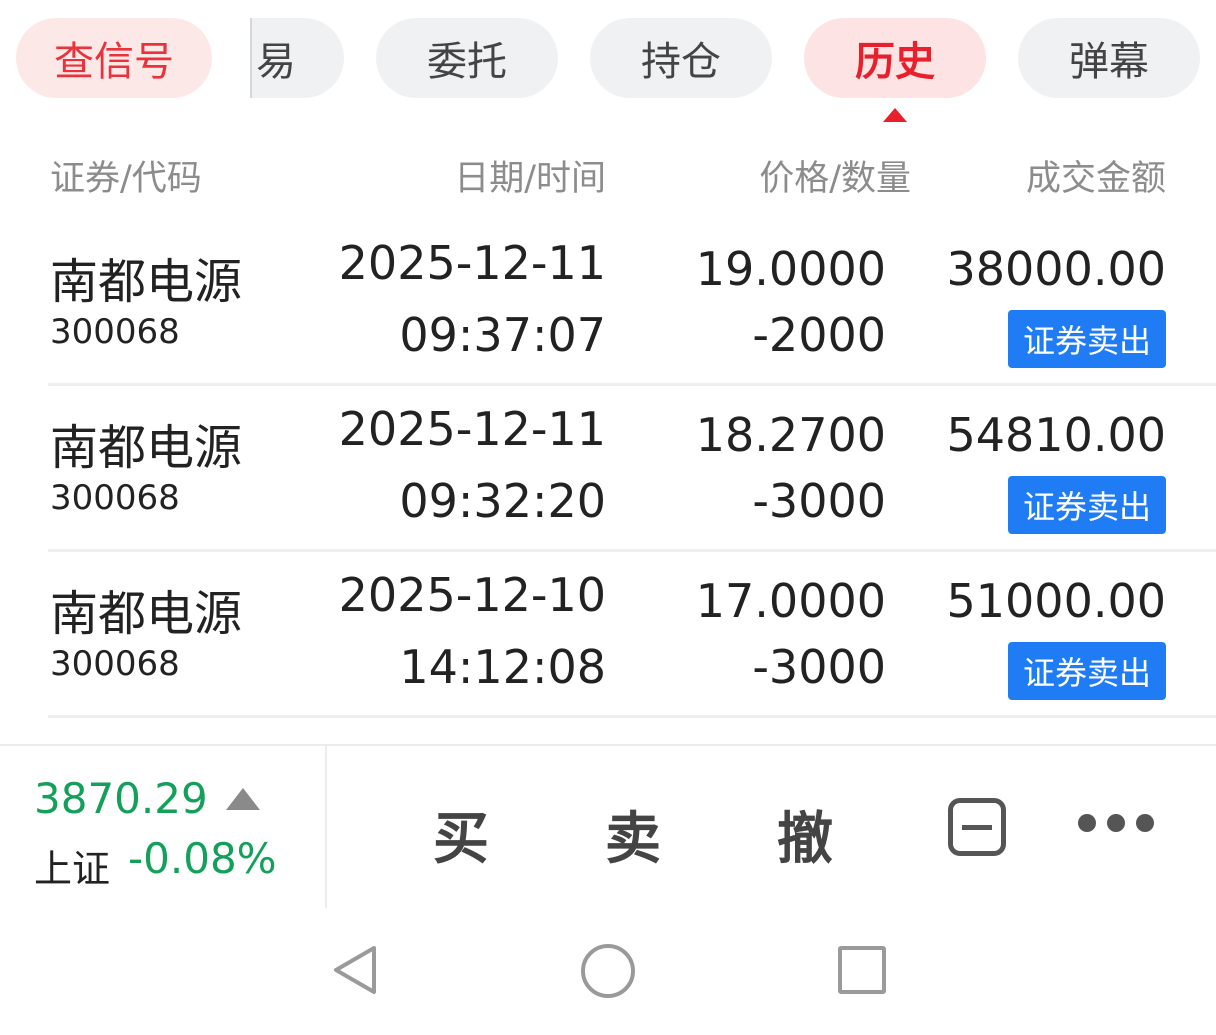 This screenshot has width=1216, height=1035. Describe the element at coordinates (126, 179) in the screenshot. I see `header-security: 证券/代码` at that location.